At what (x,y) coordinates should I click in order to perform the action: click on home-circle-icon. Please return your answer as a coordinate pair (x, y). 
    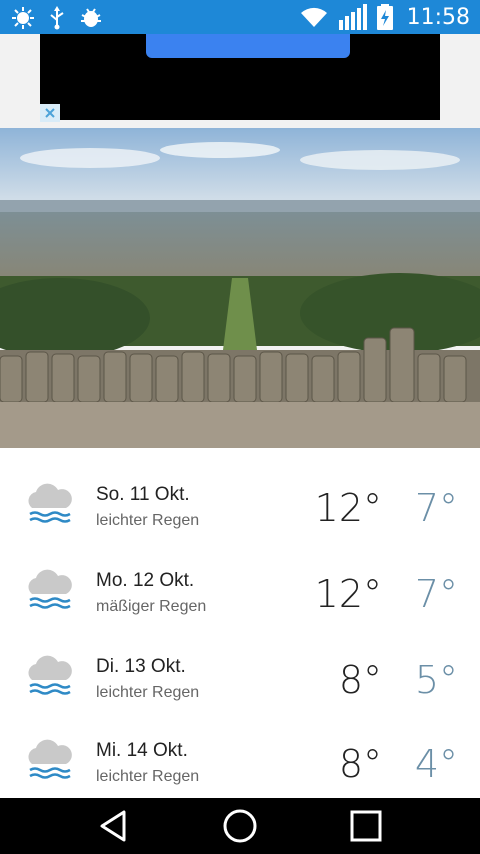
    Looking at the image, I should click on (240, 826).